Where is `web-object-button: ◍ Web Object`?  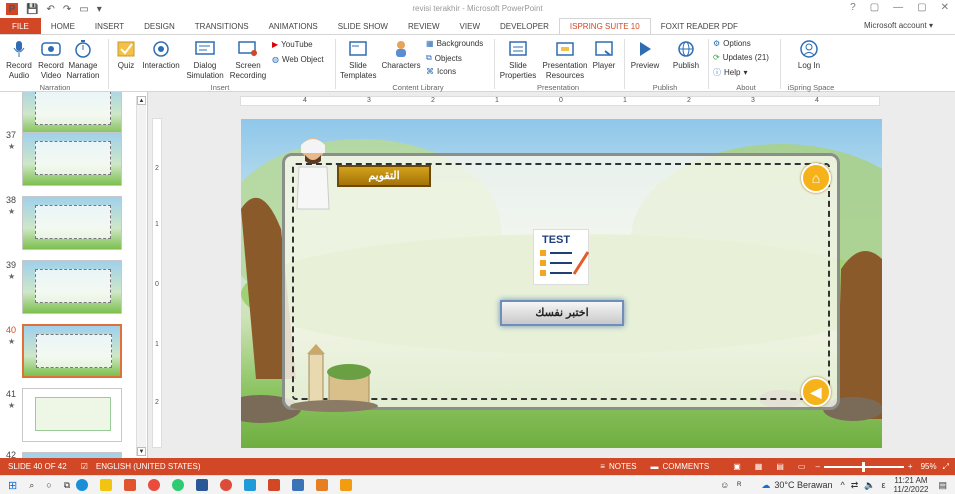 web-object-button: ◍ Web Object is located at coordinates (298, 59).